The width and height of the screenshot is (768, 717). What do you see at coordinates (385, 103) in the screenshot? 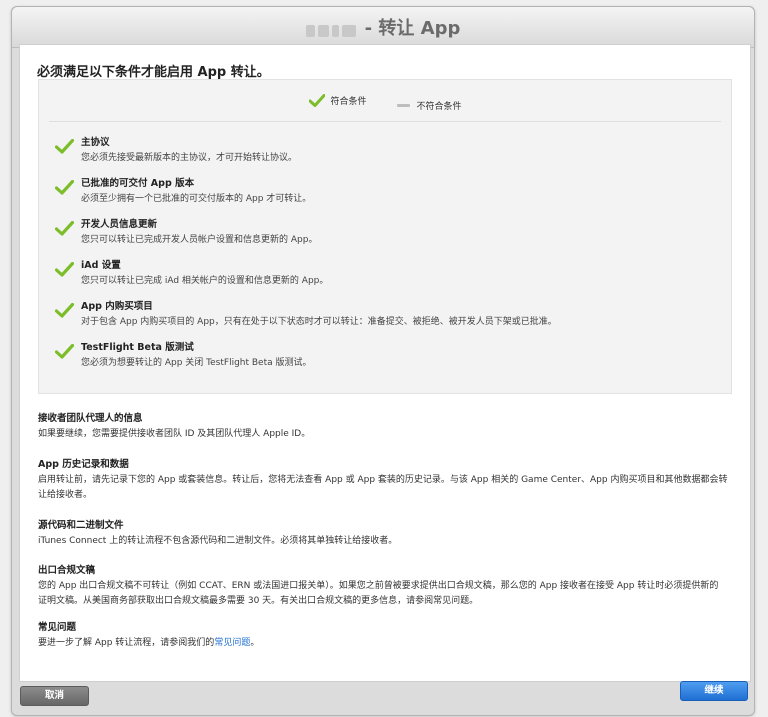
I see `legend: 符合条件 不符合条件` at bounding box center [385, 103].